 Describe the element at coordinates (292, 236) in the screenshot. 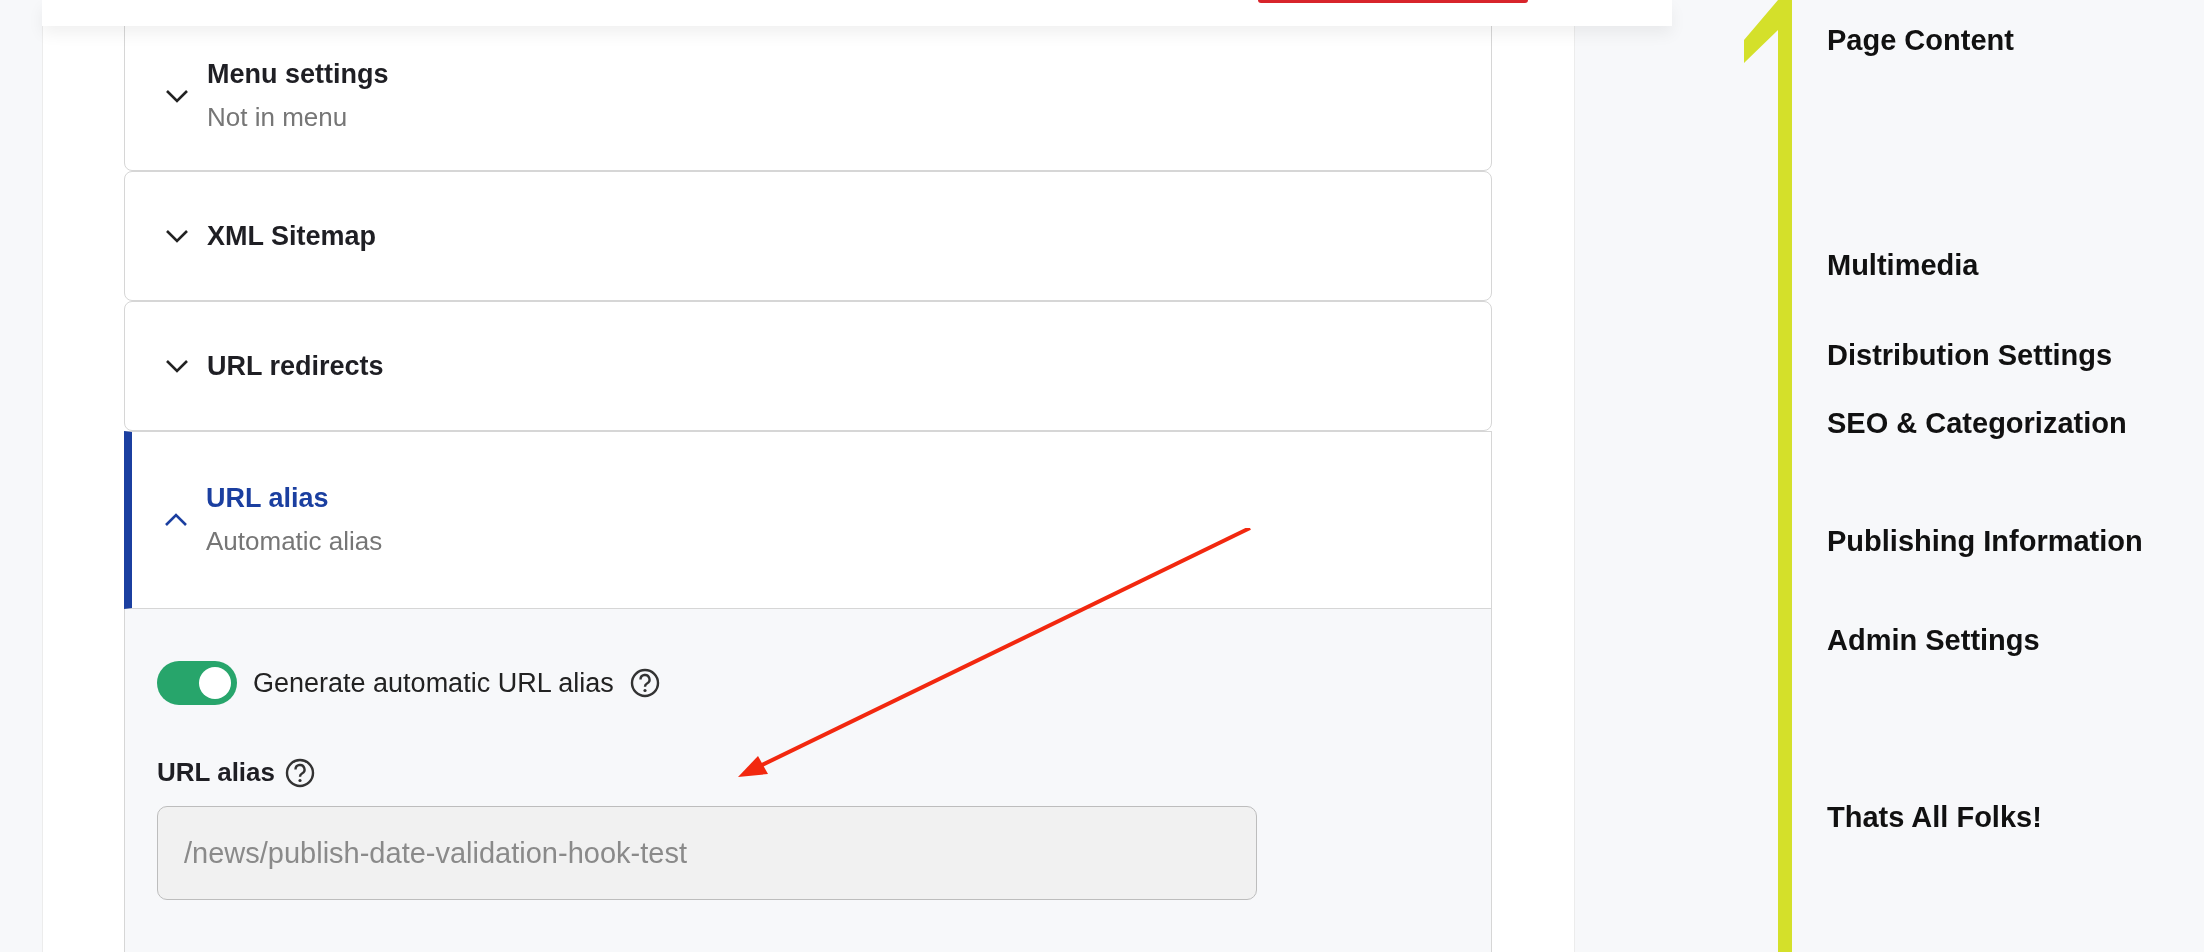

I see `section-title: XML Sitemap` at that location.